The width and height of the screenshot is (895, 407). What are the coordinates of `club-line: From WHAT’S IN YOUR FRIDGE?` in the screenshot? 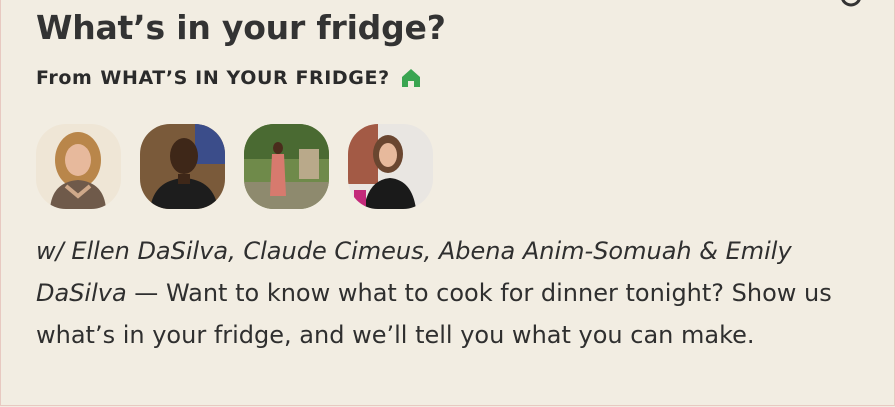 It's located at (229, 78).